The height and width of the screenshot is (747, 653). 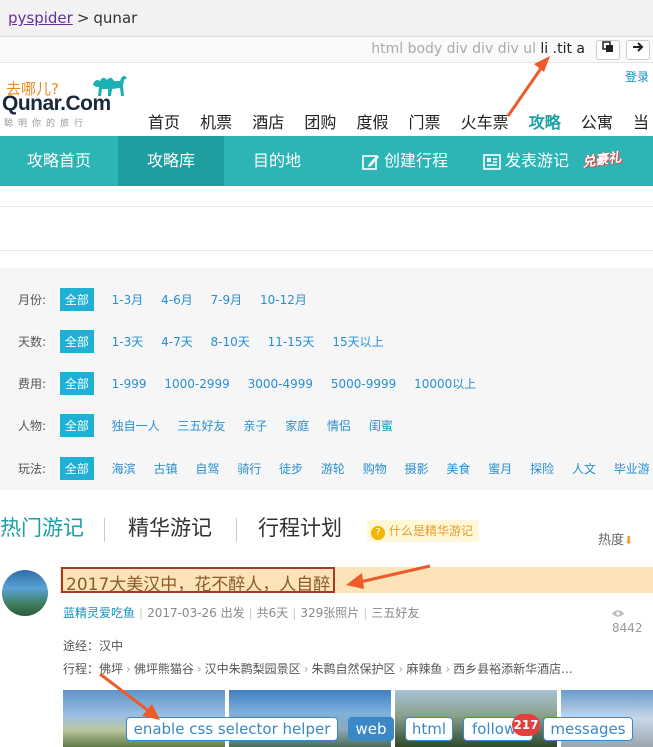 I want to click on nav-item-trains: 火车票, so click(x=485, y=121).